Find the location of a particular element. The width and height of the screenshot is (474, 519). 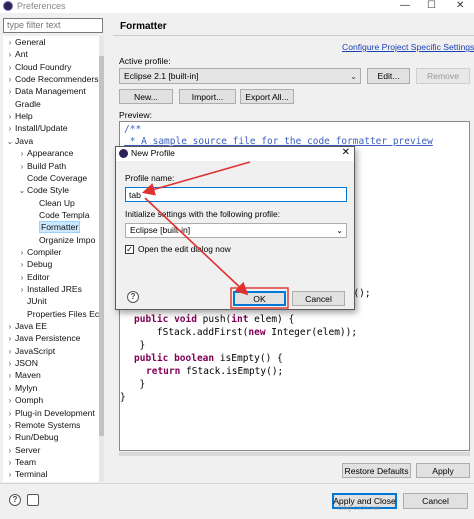

open-edit-checkbox: ✓ is located at coordinates (129, 249).